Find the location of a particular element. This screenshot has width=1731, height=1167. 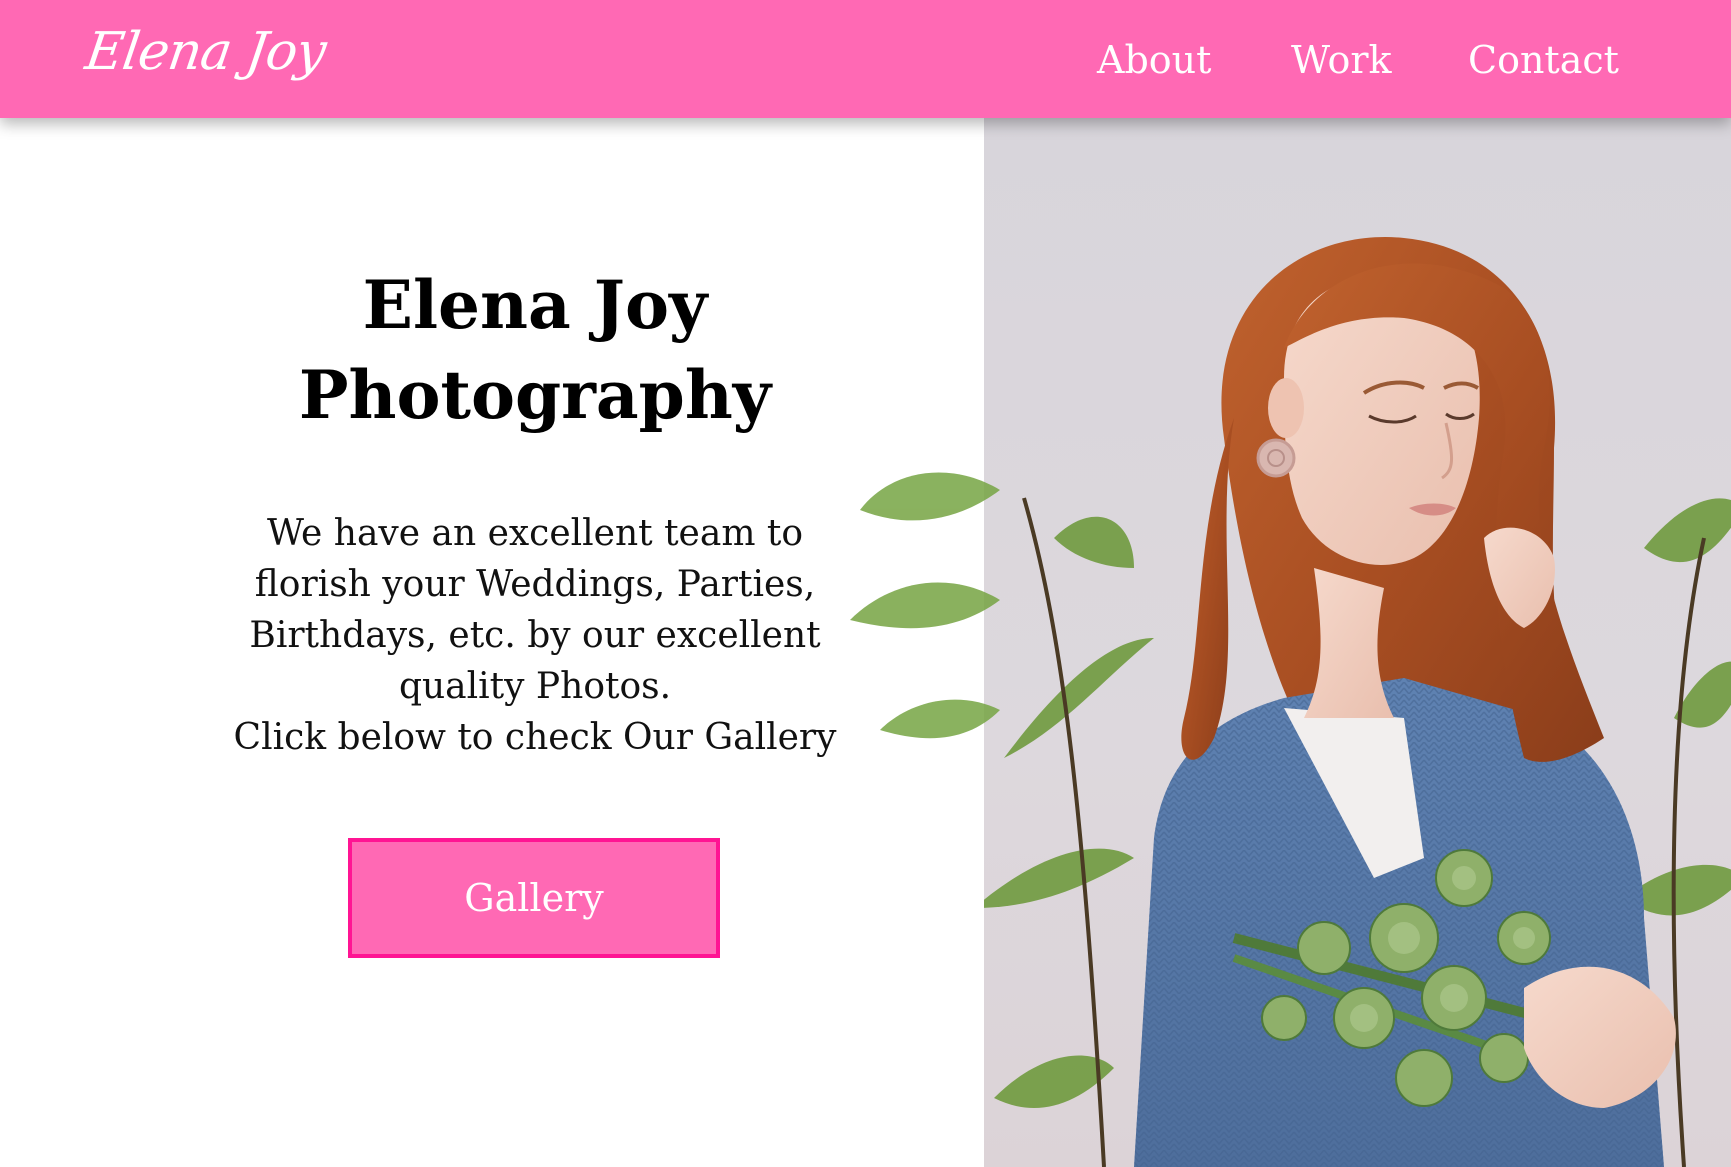

brand-logo: Elena Joy is located at coordinates (205, 52).